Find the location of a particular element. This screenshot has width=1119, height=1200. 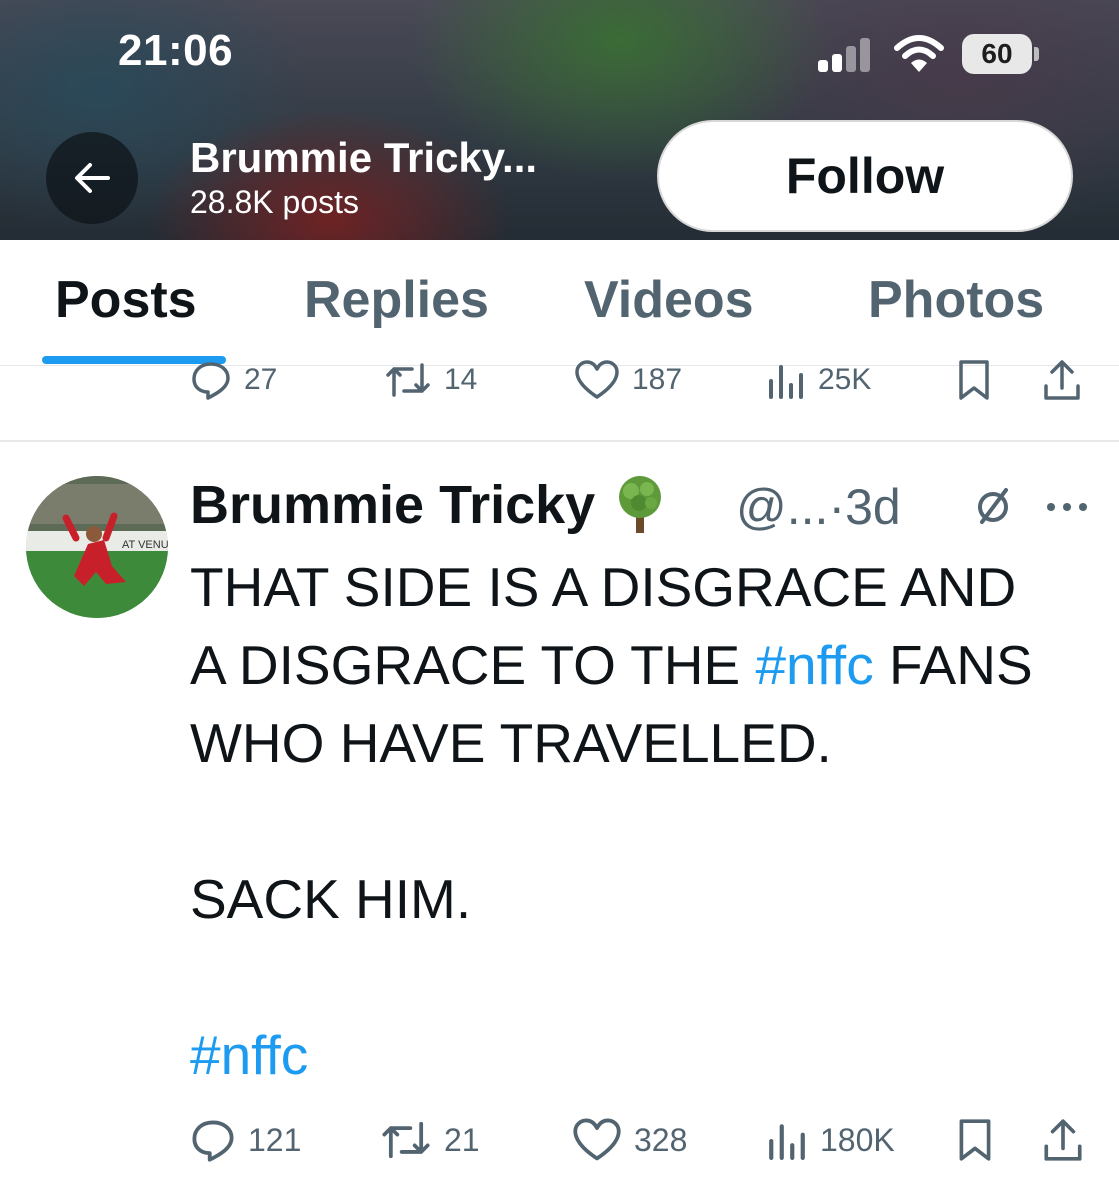

svg-text: AT VENU is located at coordinates (145, 545).